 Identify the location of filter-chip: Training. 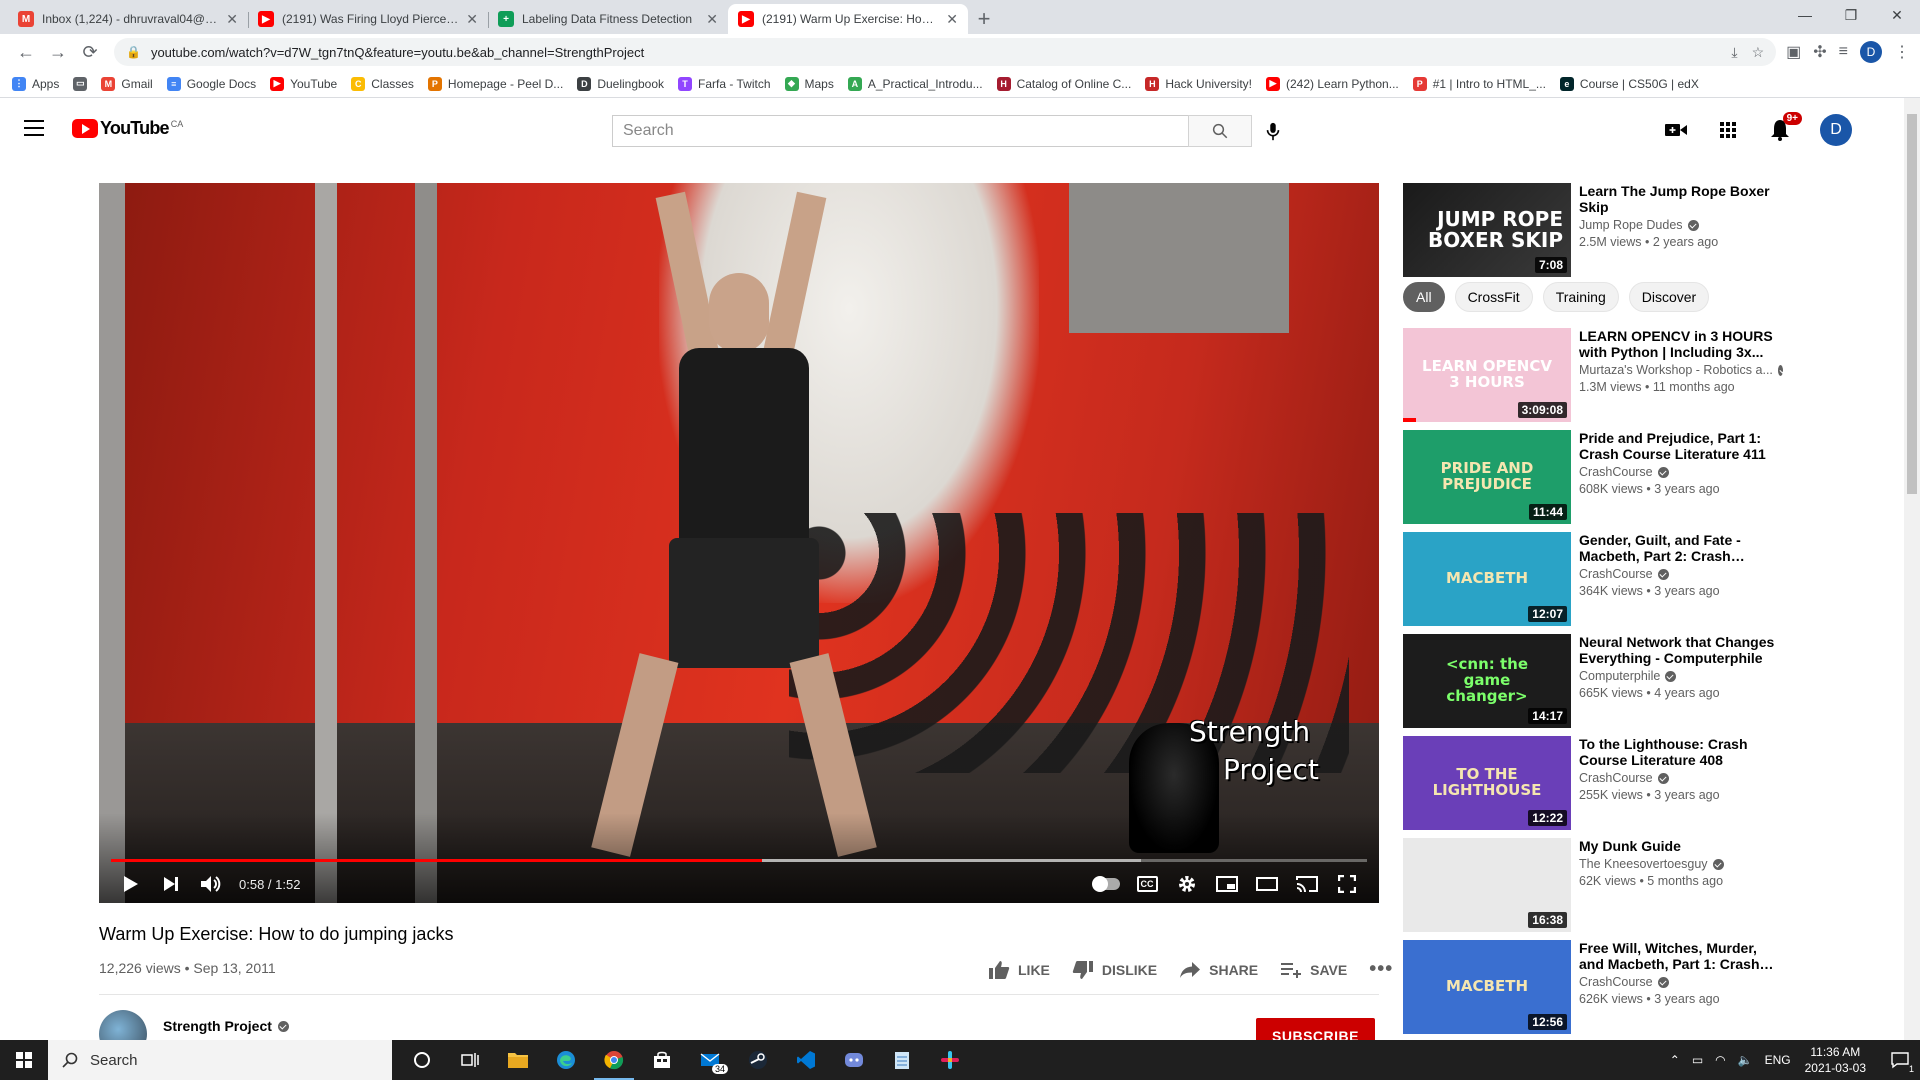
(1580, 297).